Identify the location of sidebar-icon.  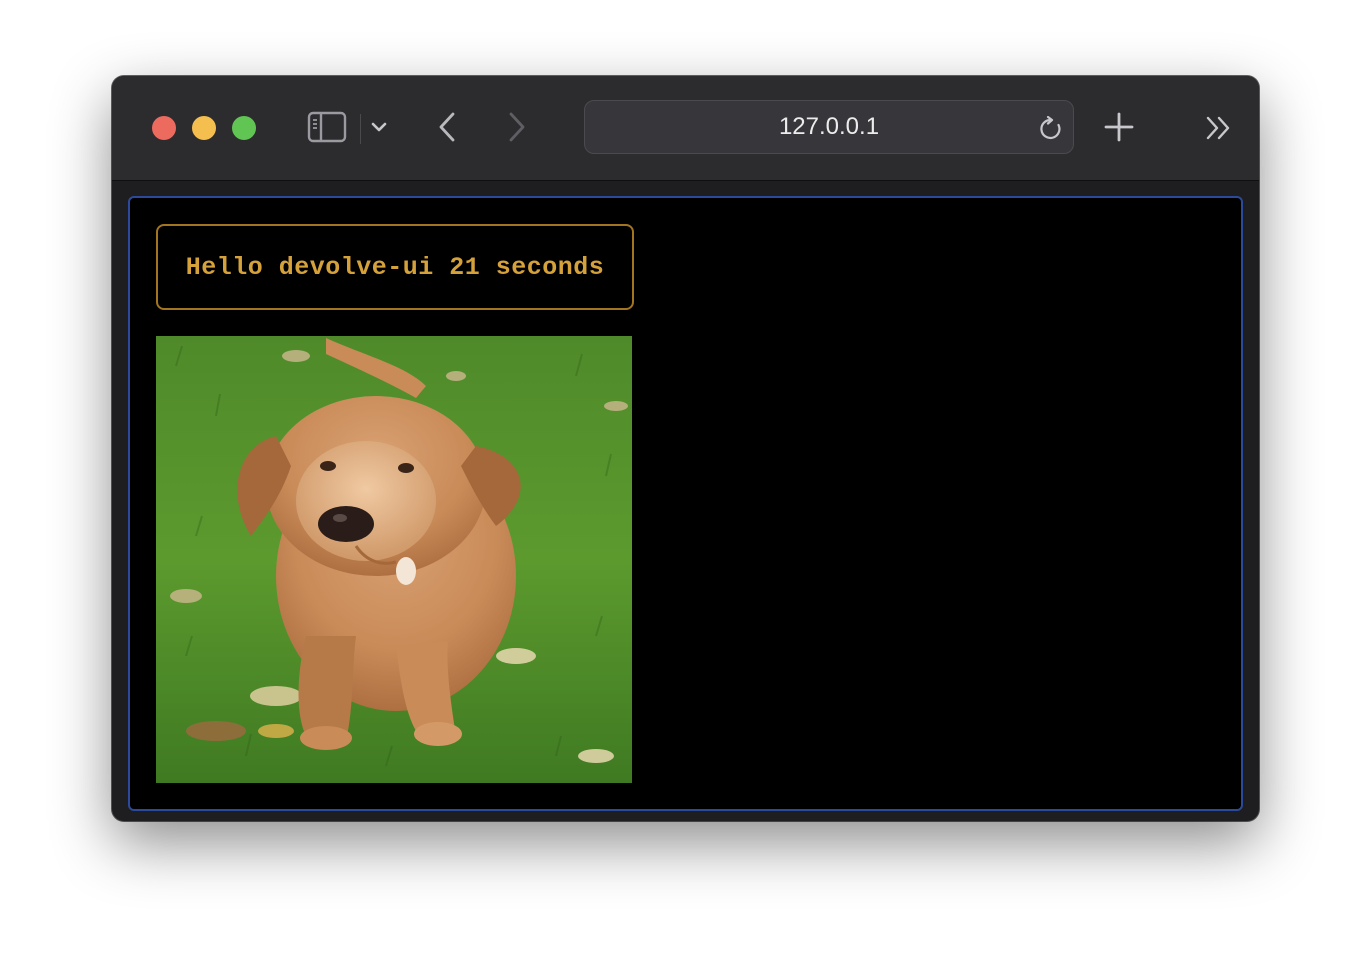
(327, 127).